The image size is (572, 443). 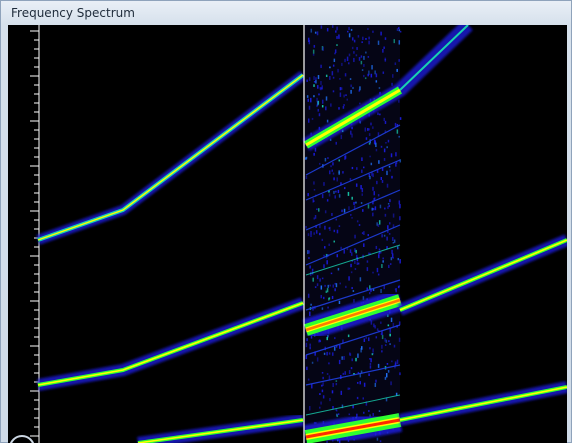 What do you see at coordinates (286, 13) in the screenshot?
I see `window-title-bar: Frequency Spectrum` at bounding box center [286, 13].